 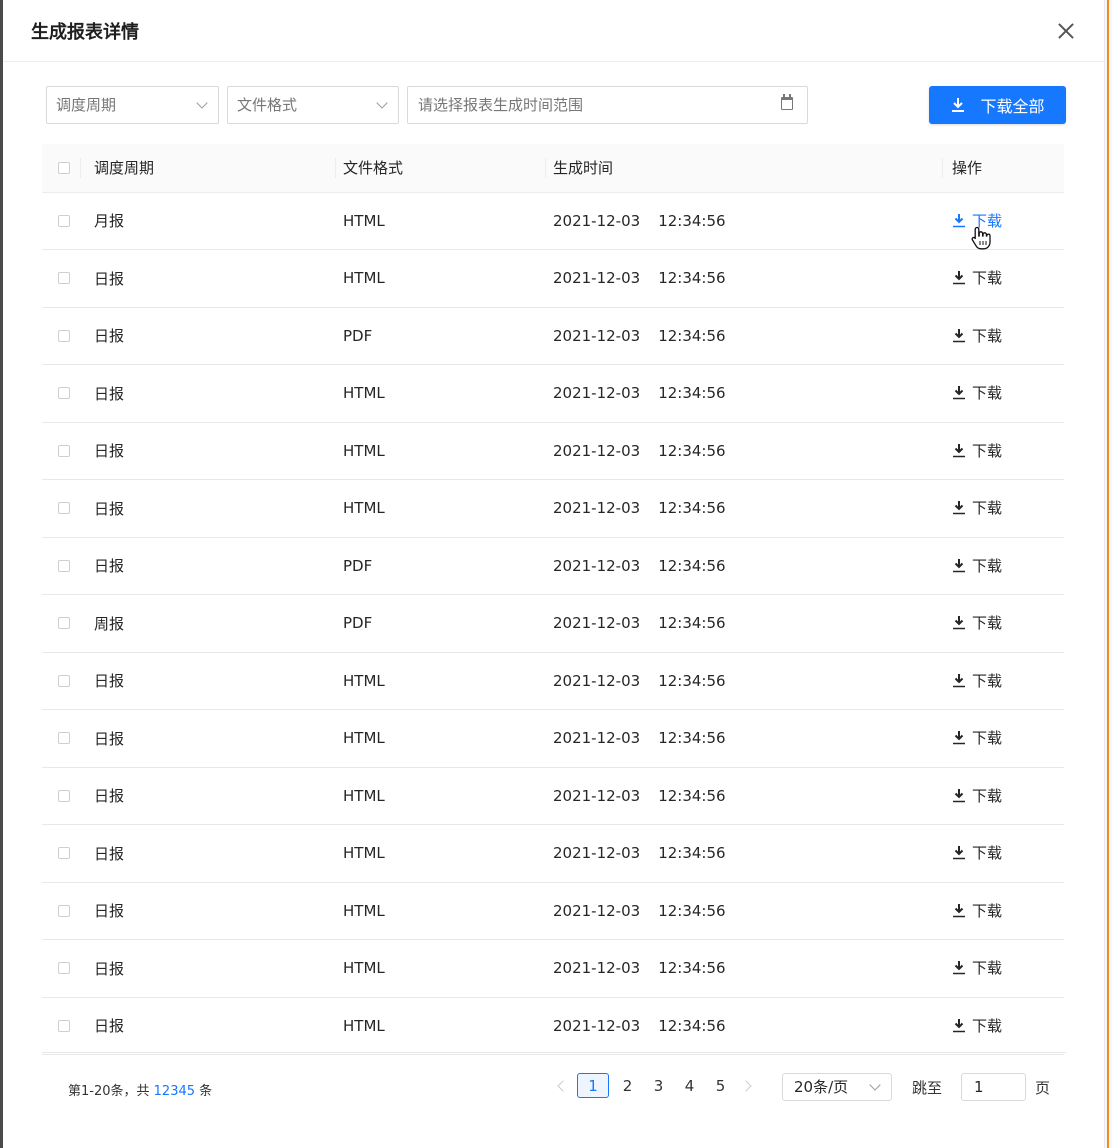 I want to click on file-format-placeholder: 文件格式, so click(x=267, y=105).